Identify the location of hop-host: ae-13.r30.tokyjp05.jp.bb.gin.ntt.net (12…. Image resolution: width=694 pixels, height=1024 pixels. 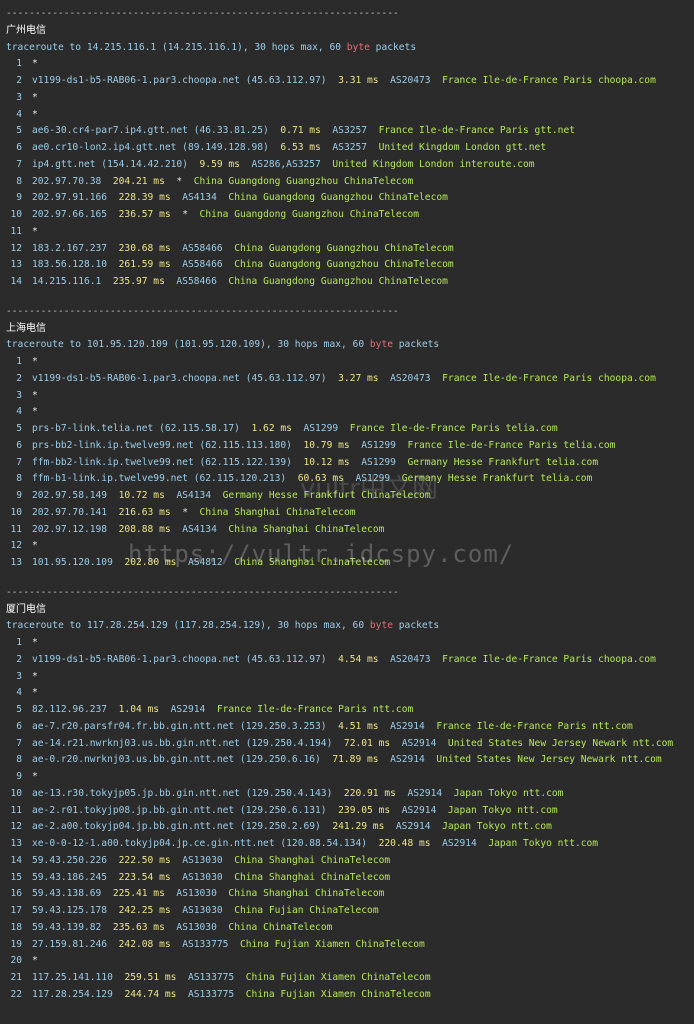
(182, 793).